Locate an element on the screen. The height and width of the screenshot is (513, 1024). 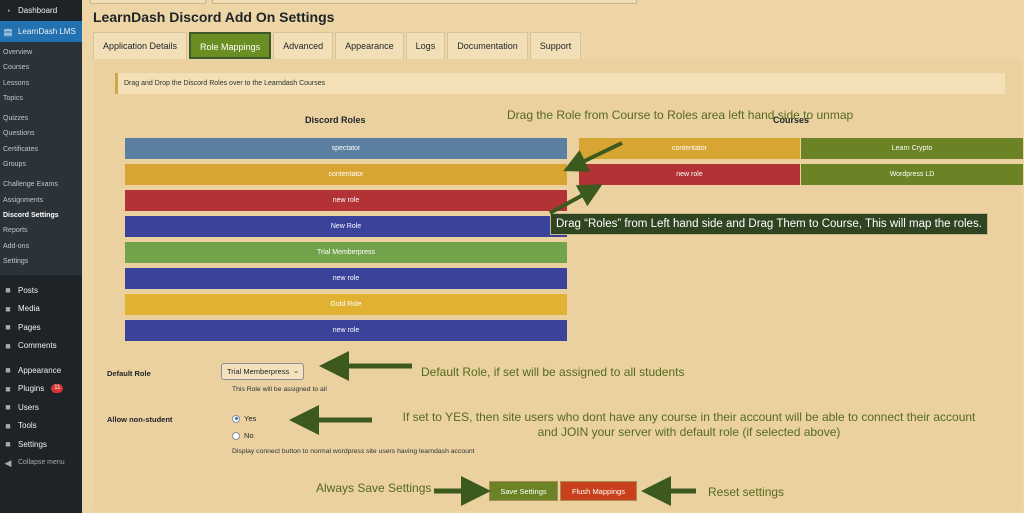
radio-yes-button is located at coordinates (236, 418).